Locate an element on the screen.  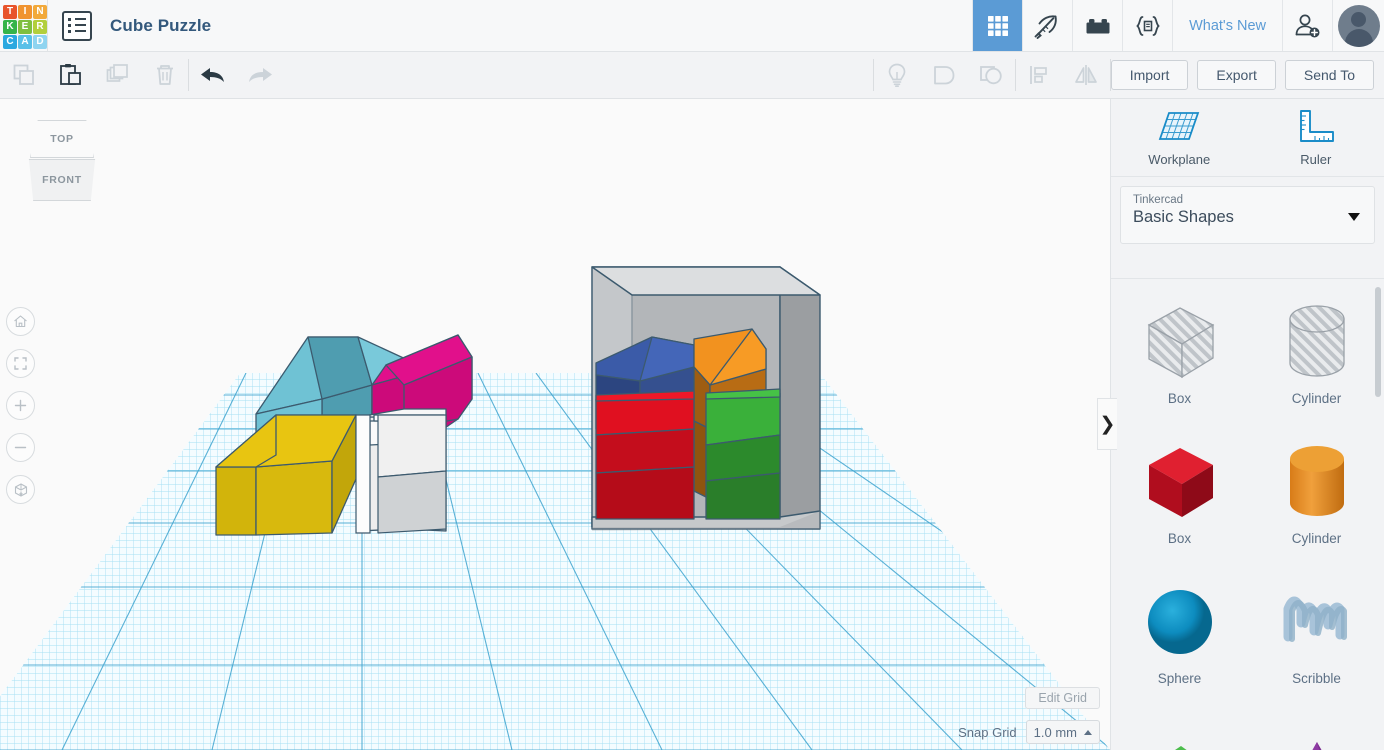
brick-icon is located at coordinates (1098, 25).